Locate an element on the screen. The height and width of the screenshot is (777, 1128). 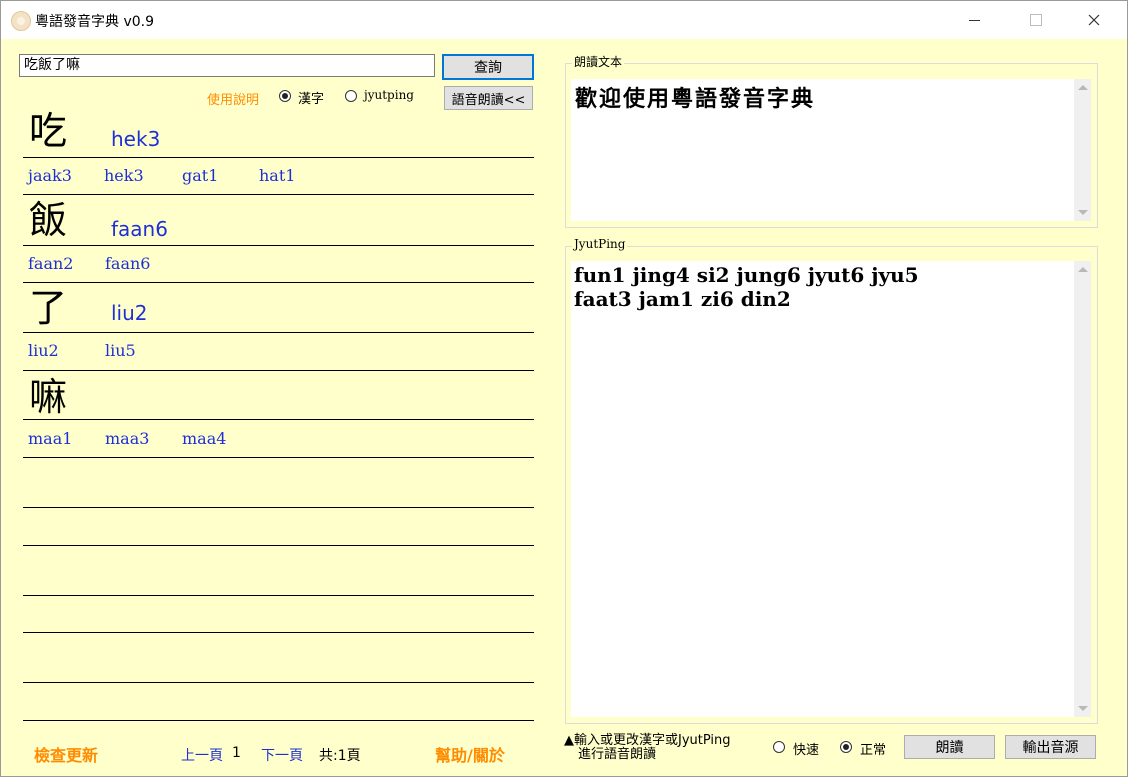
entry-alt-jyutping: maa1 is located at coordinates (50, 438).